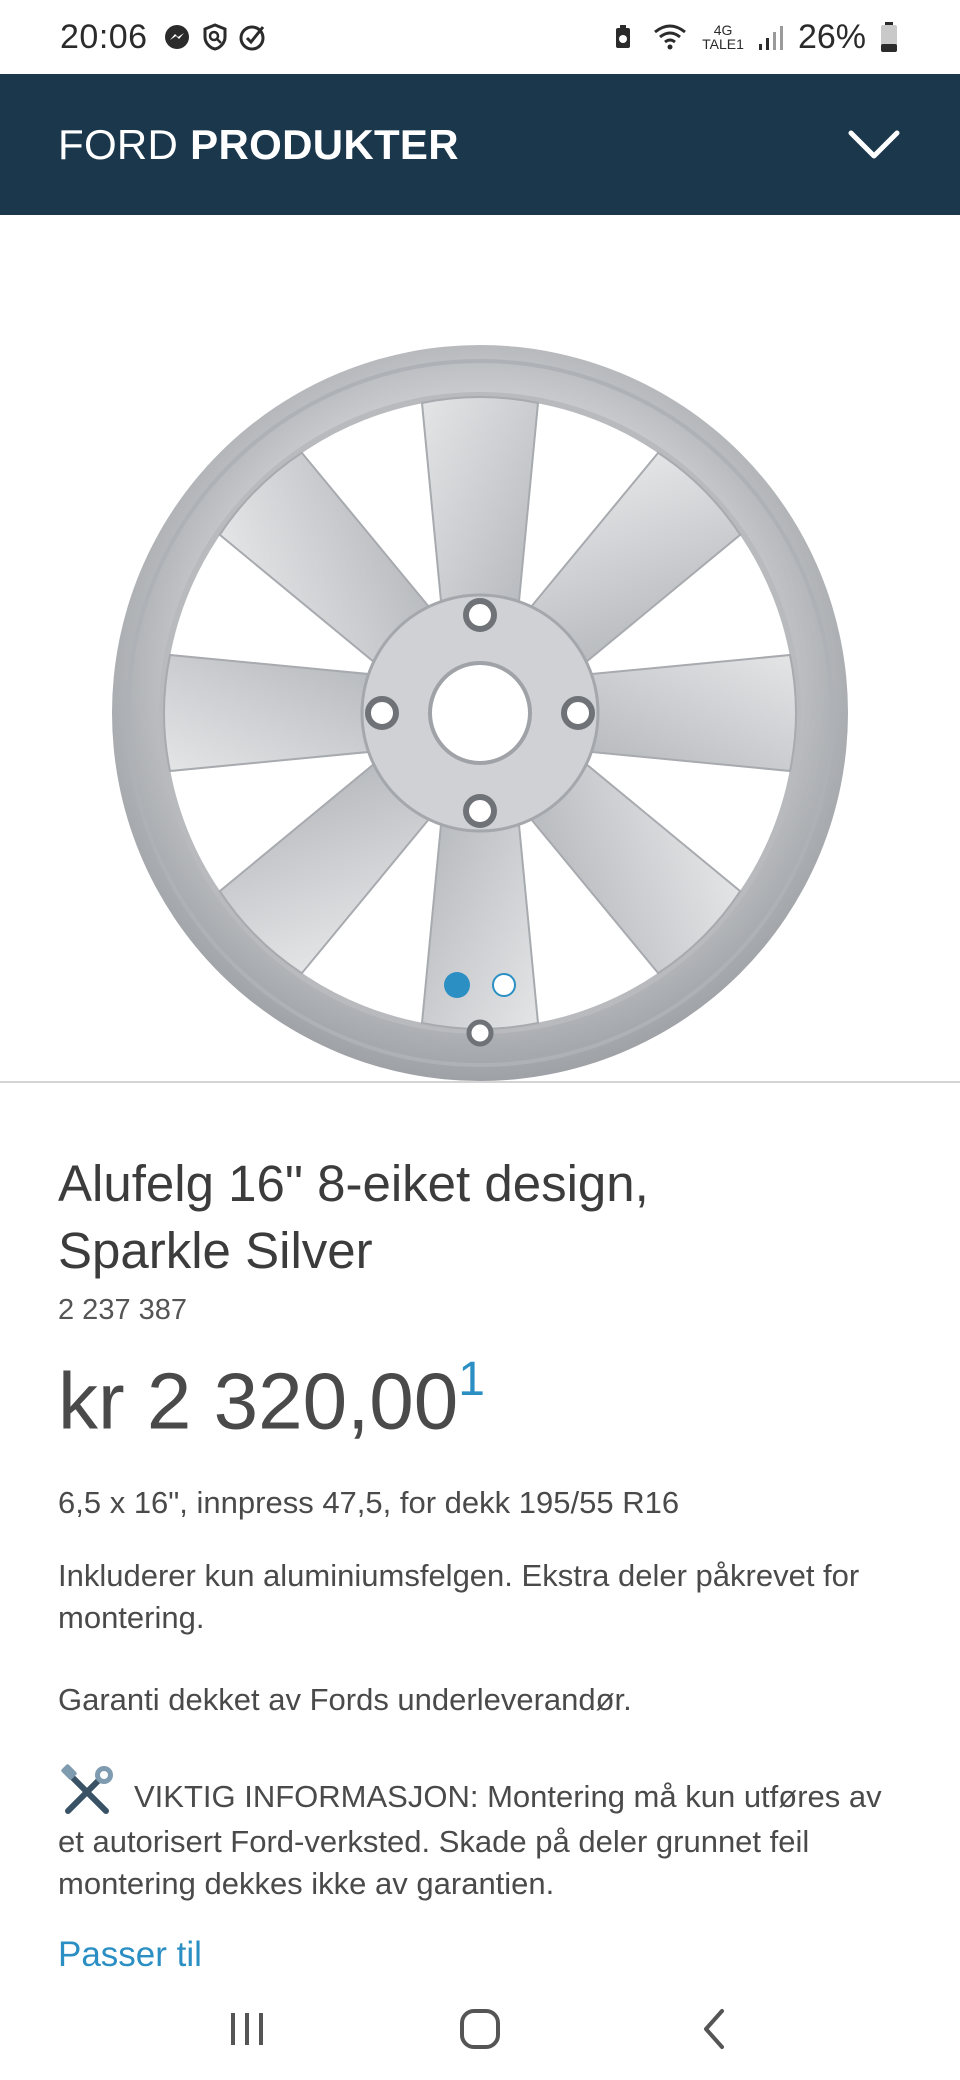 Image resolution: width=960 pixels, height=2080 pixels. I want to click on recent-apps-icon, so click(246, 2029).